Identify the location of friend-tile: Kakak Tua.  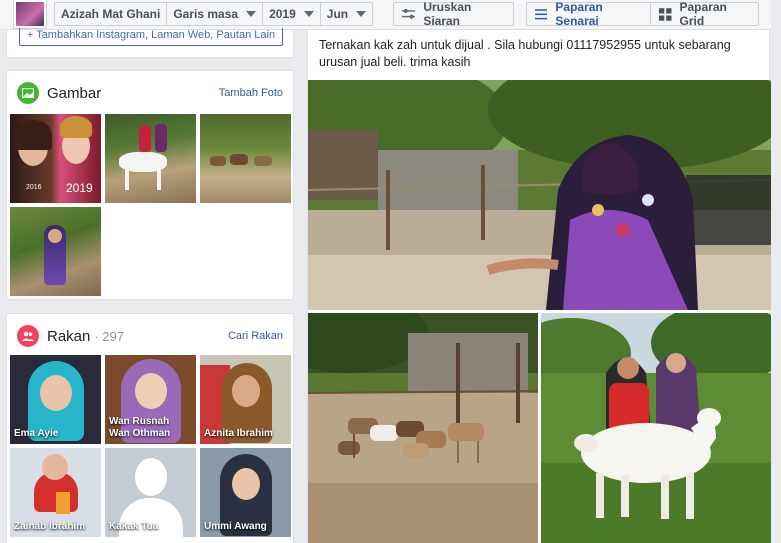
(150, 492).